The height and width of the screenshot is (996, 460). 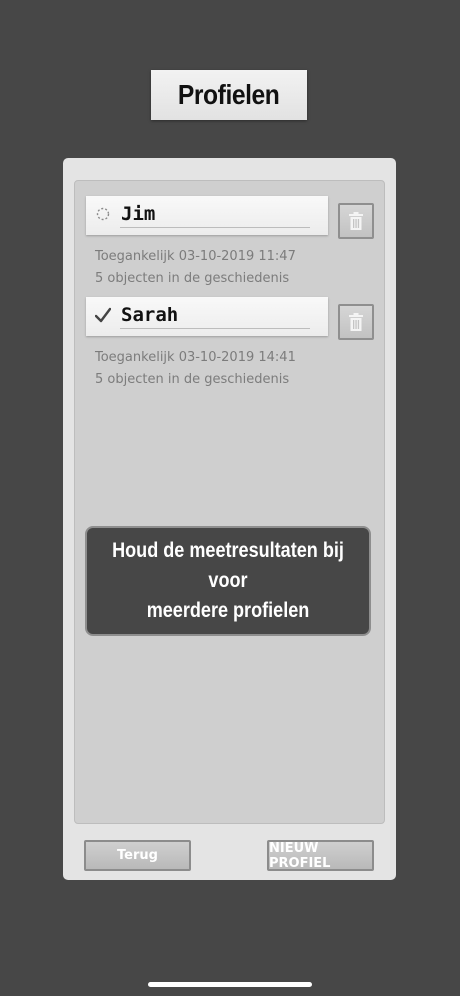 I want to click on dashed-circle-icon, so click(x=103, y=214).